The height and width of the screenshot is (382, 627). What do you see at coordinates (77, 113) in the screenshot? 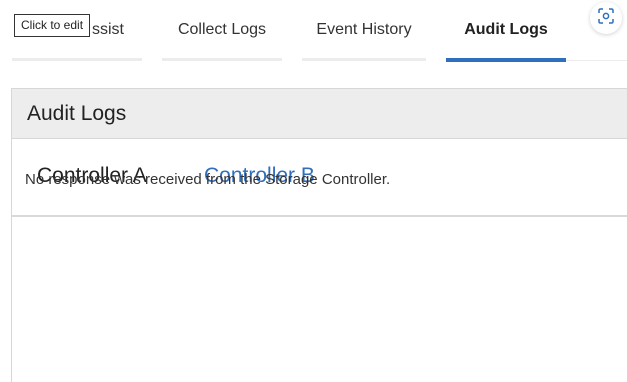
I see `panel-title: Audit Logs` at bounding box center [77, 113].